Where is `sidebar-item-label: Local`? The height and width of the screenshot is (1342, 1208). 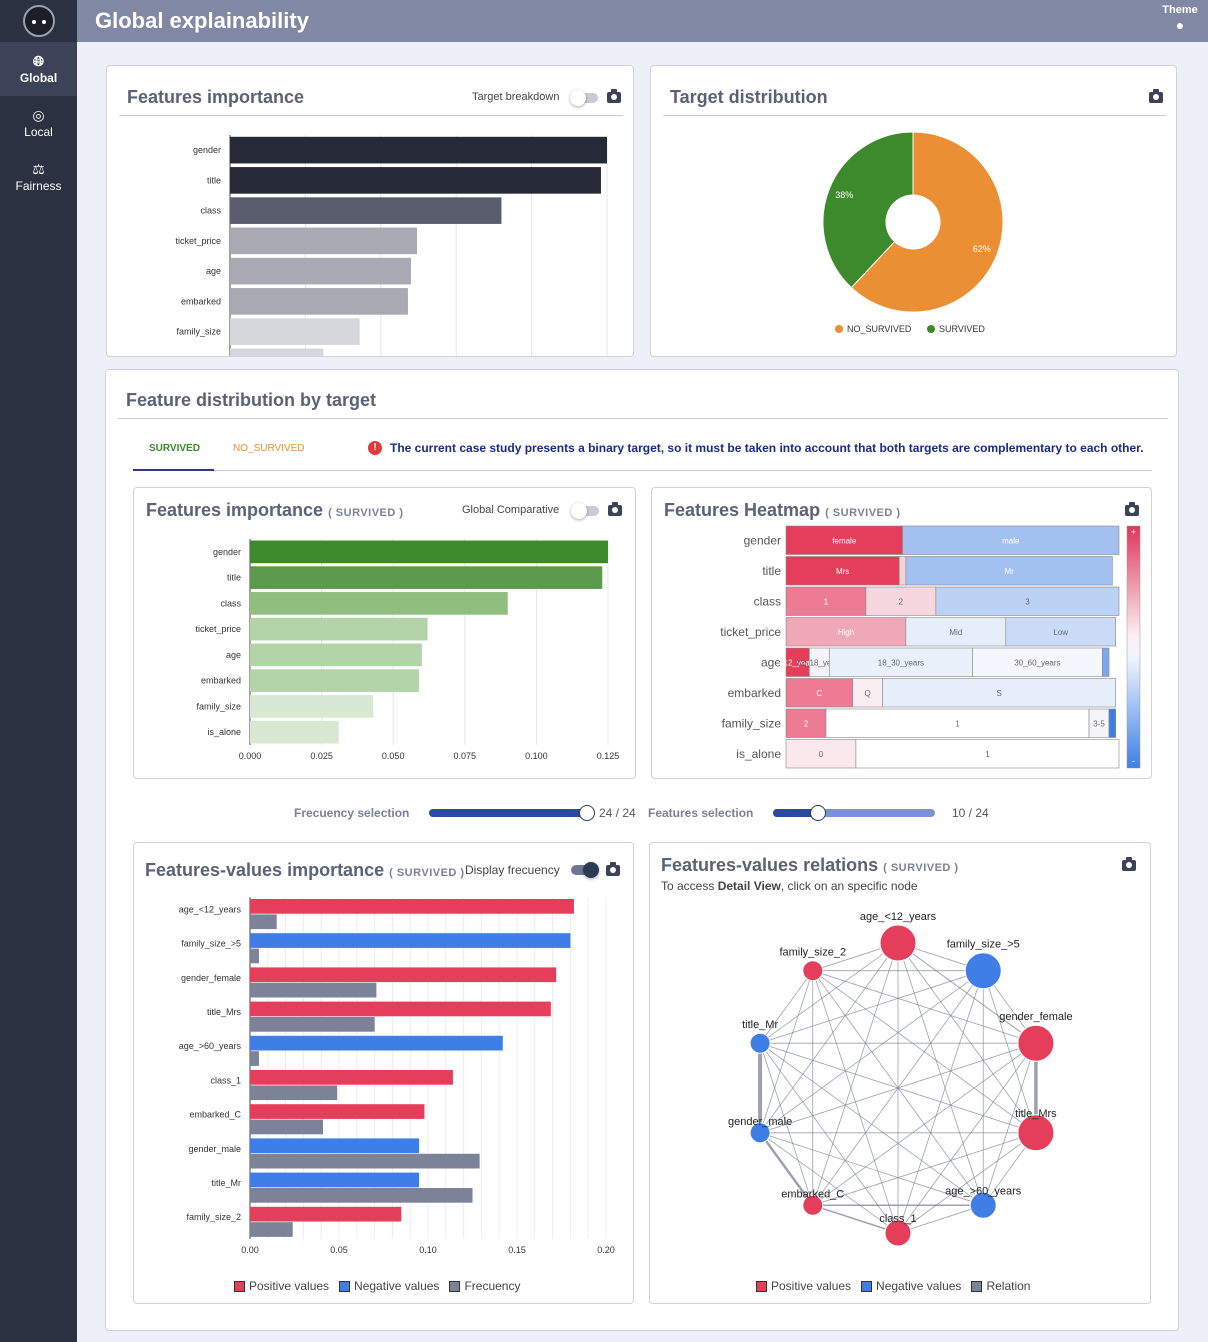
sidebar-item-label: Local is located at coordinates (38, 132).